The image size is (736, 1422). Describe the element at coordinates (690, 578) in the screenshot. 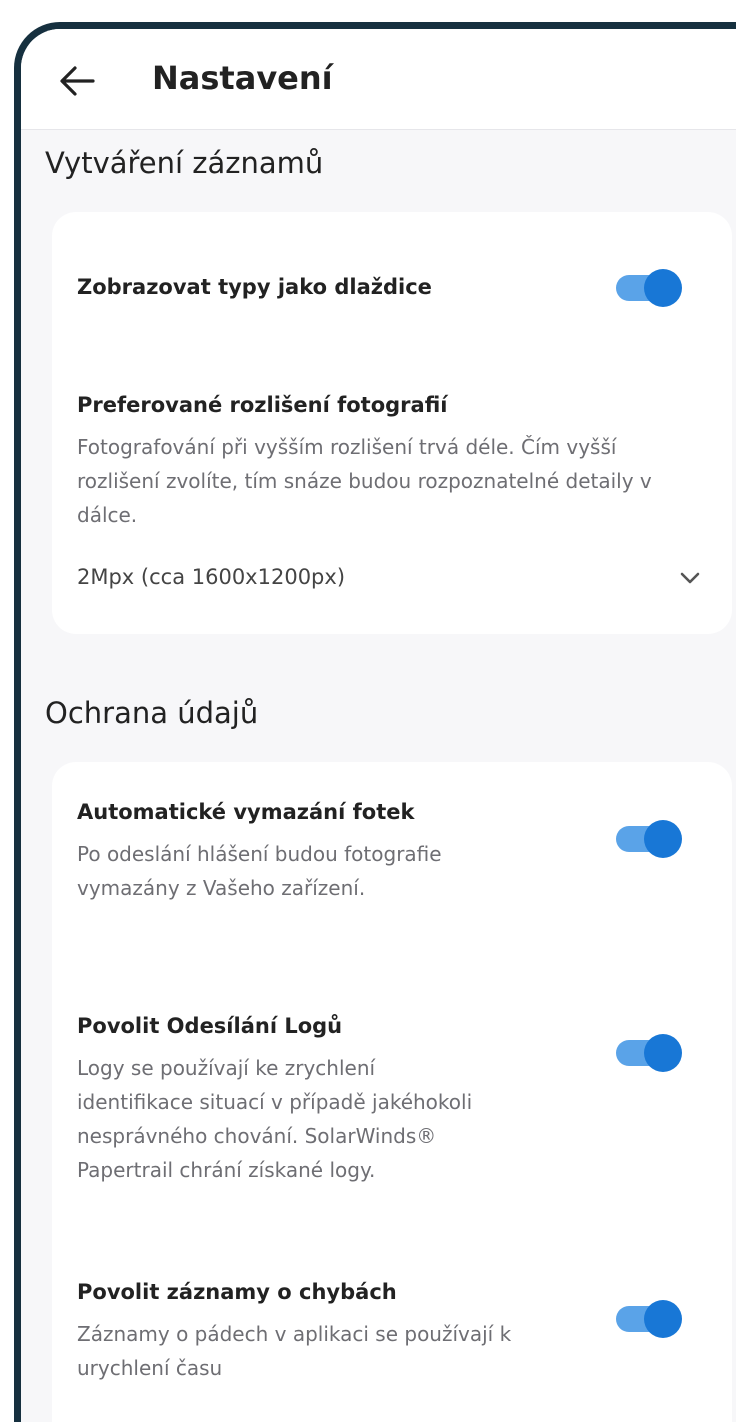

I see `chevron-down-icon` at that location.